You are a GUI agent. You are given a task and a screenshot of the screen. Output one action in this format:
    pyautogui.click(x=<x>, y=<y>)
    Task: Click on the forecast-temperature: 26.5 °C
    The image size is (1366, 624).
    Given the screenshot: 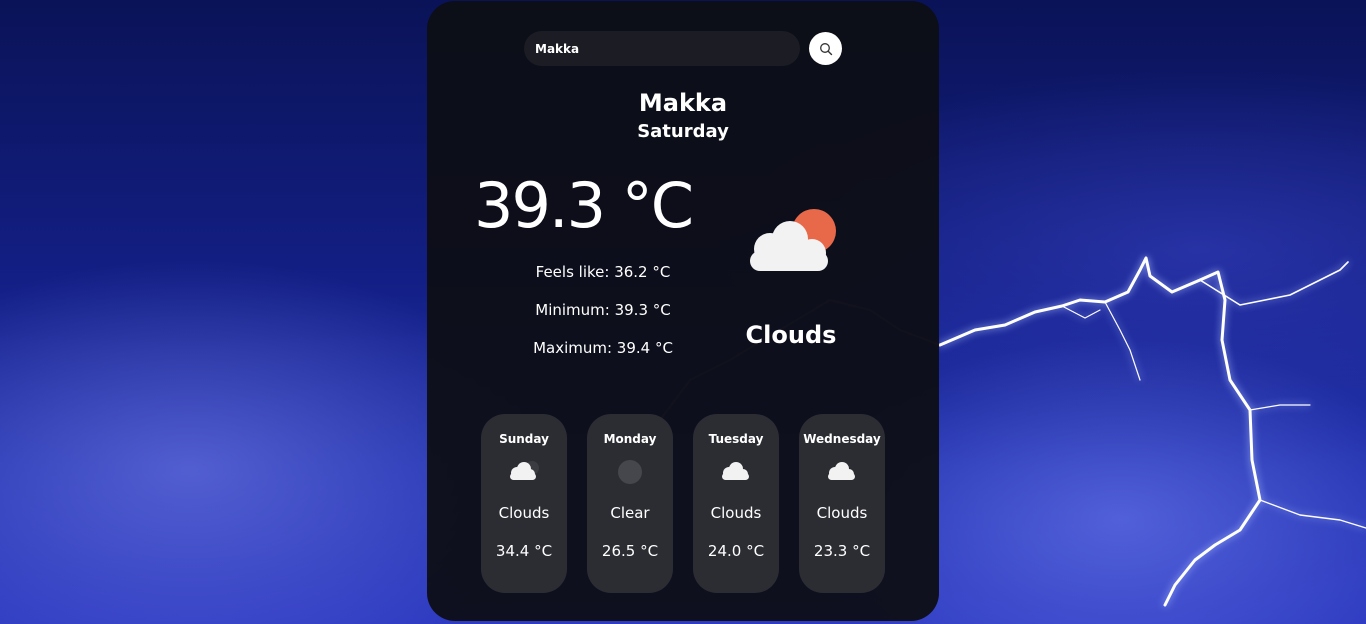 What is the action you would take?
    pyautogui.click(x=630, y=551)
    